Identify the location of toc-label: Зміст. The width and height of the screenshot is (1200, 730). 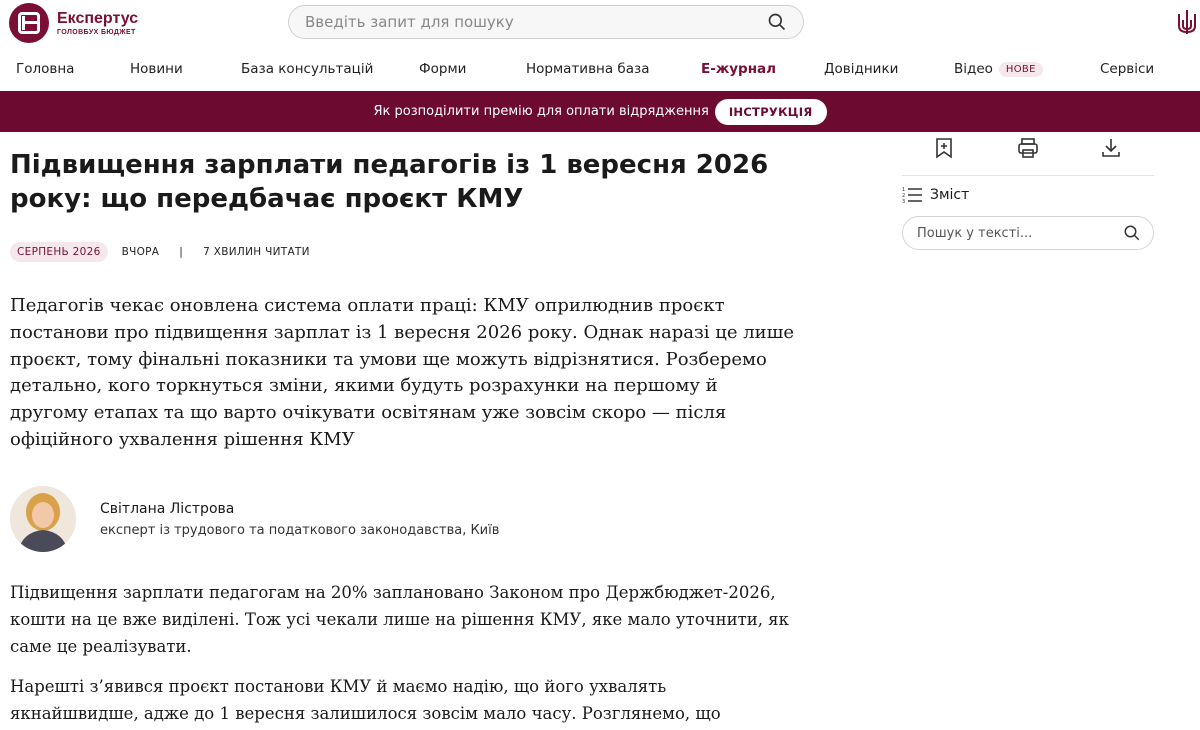
(950, 195).